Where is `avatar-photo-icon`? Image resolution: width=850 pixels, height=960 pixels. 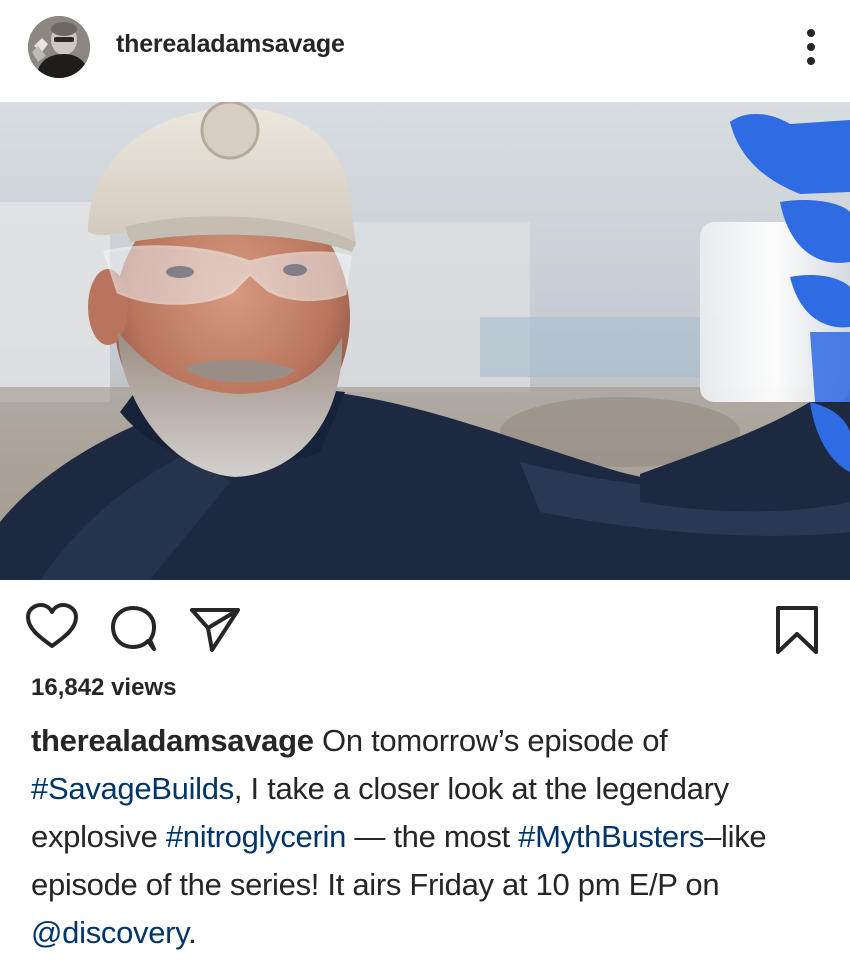
avatar-photo-icon is located at coordinates (59, 47).